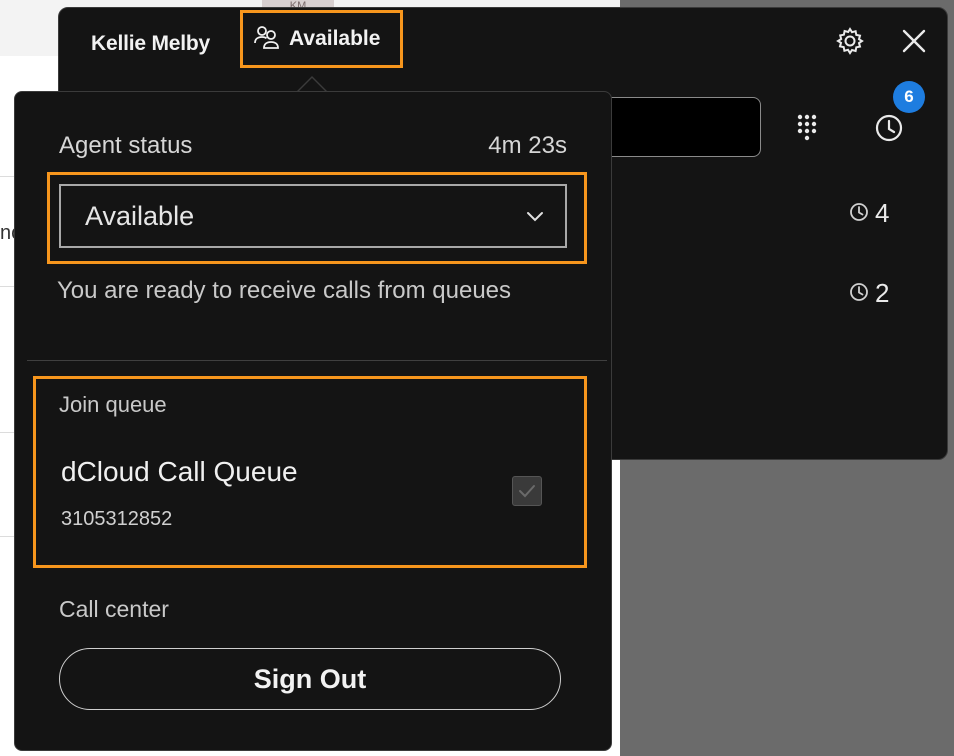 This screenshot has height=756, width=954. I want to click on call-center-label: Call center, so click(114, 609).